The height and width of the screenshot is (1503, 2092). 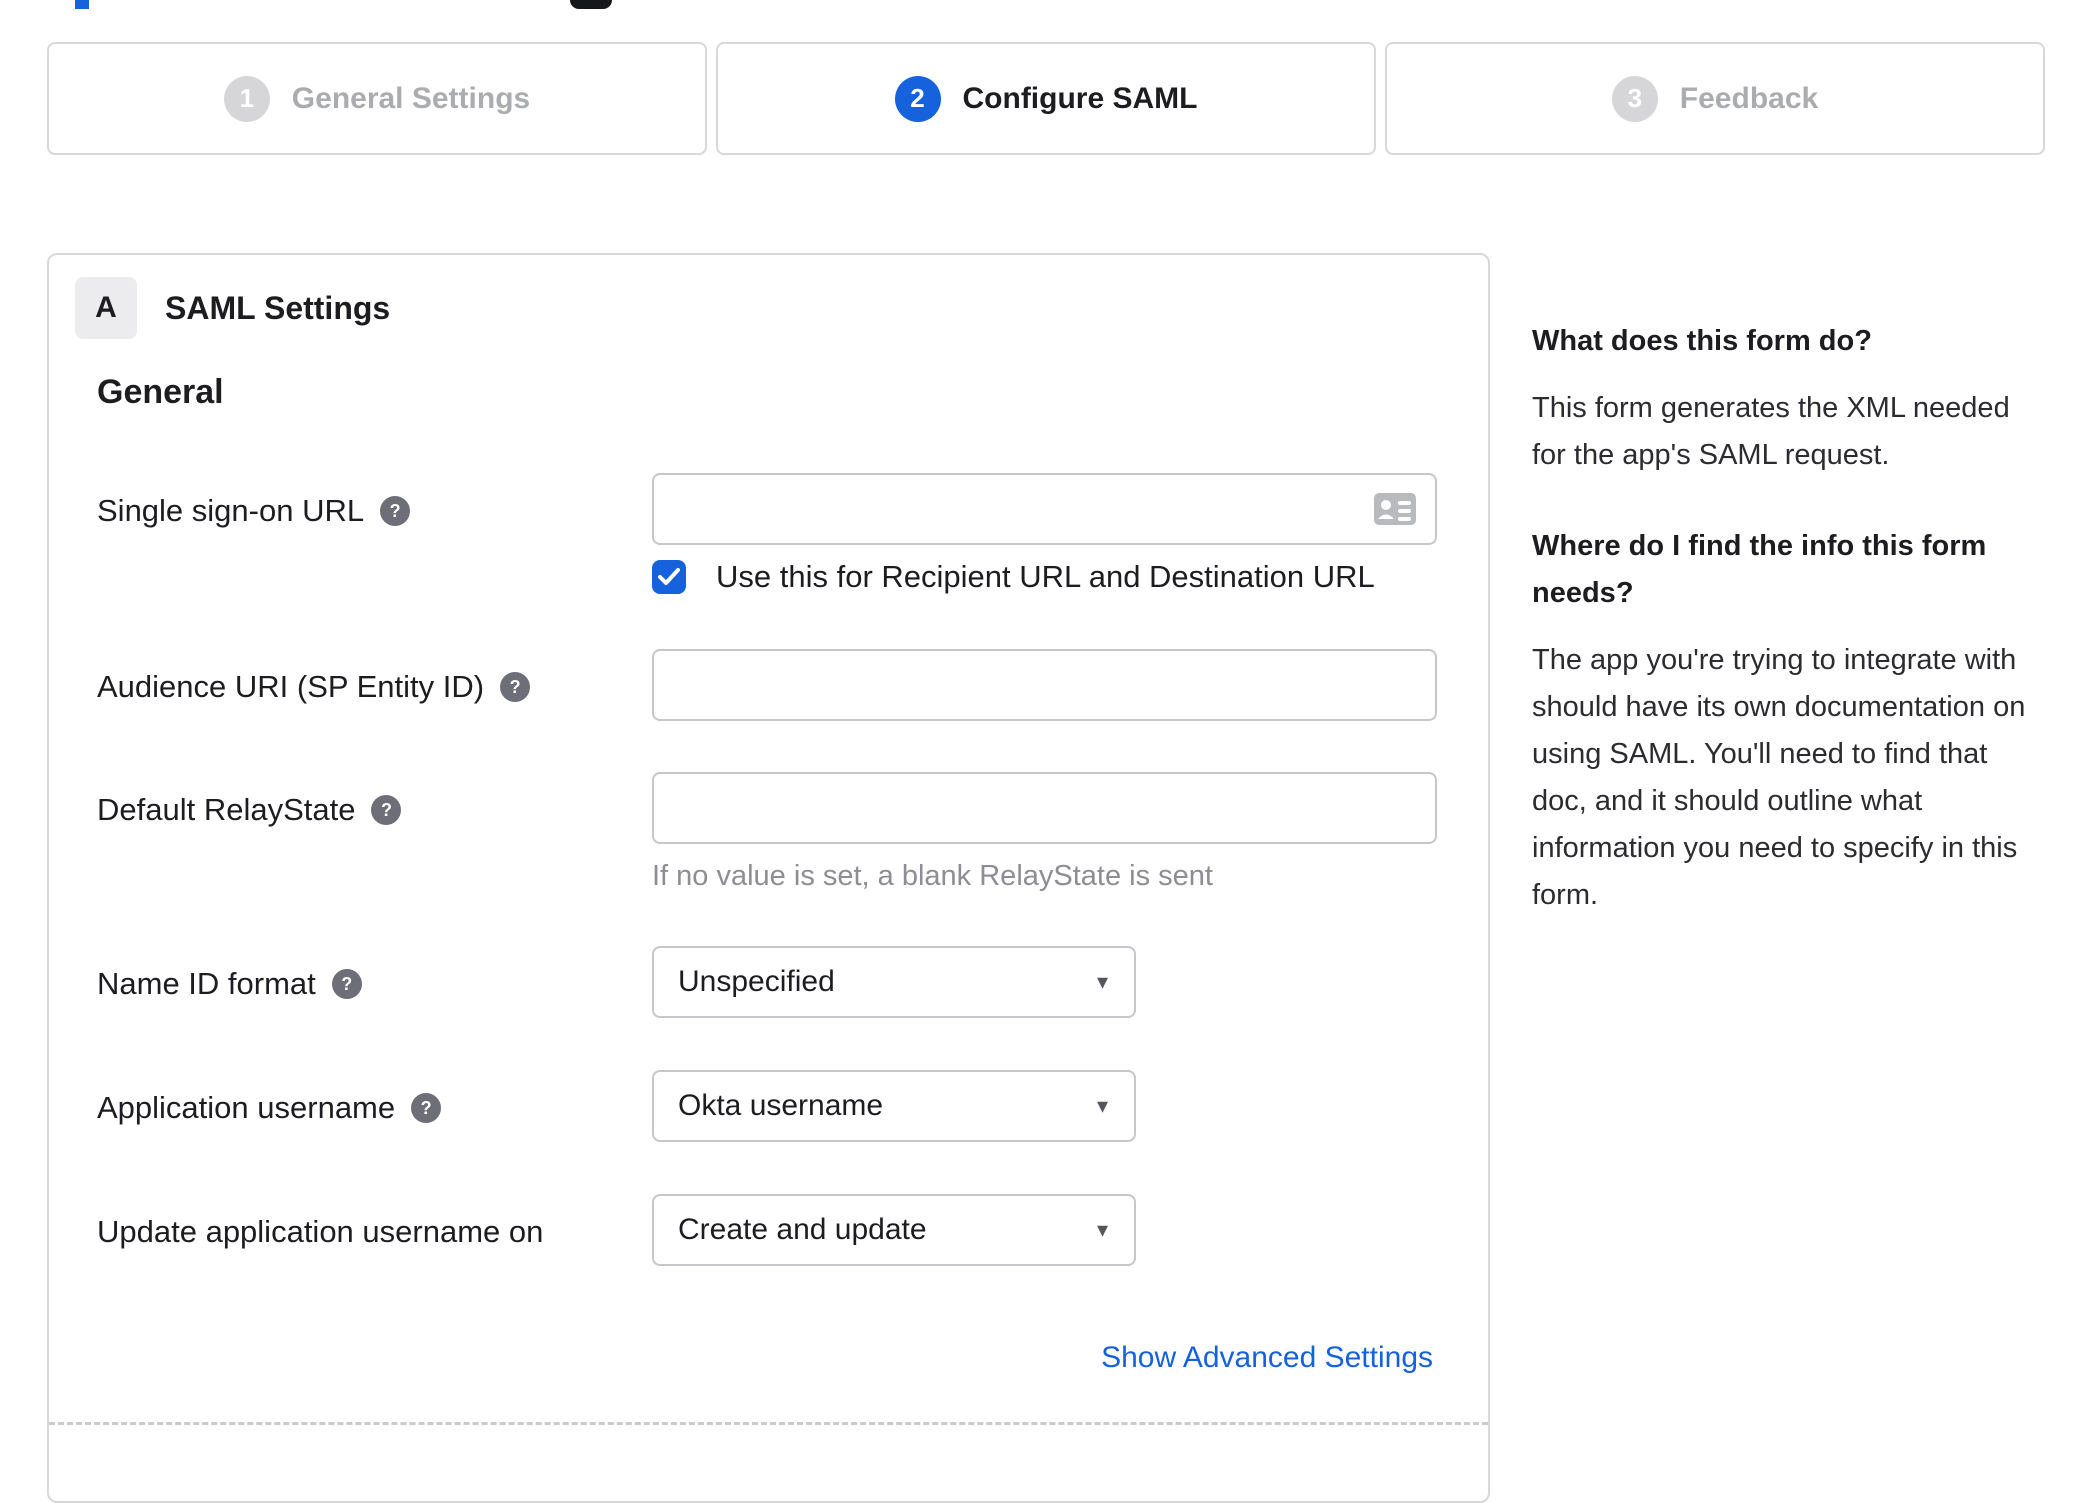 I want to click on field-label-wrap: Update application username on, so click(x=320, y=1232).